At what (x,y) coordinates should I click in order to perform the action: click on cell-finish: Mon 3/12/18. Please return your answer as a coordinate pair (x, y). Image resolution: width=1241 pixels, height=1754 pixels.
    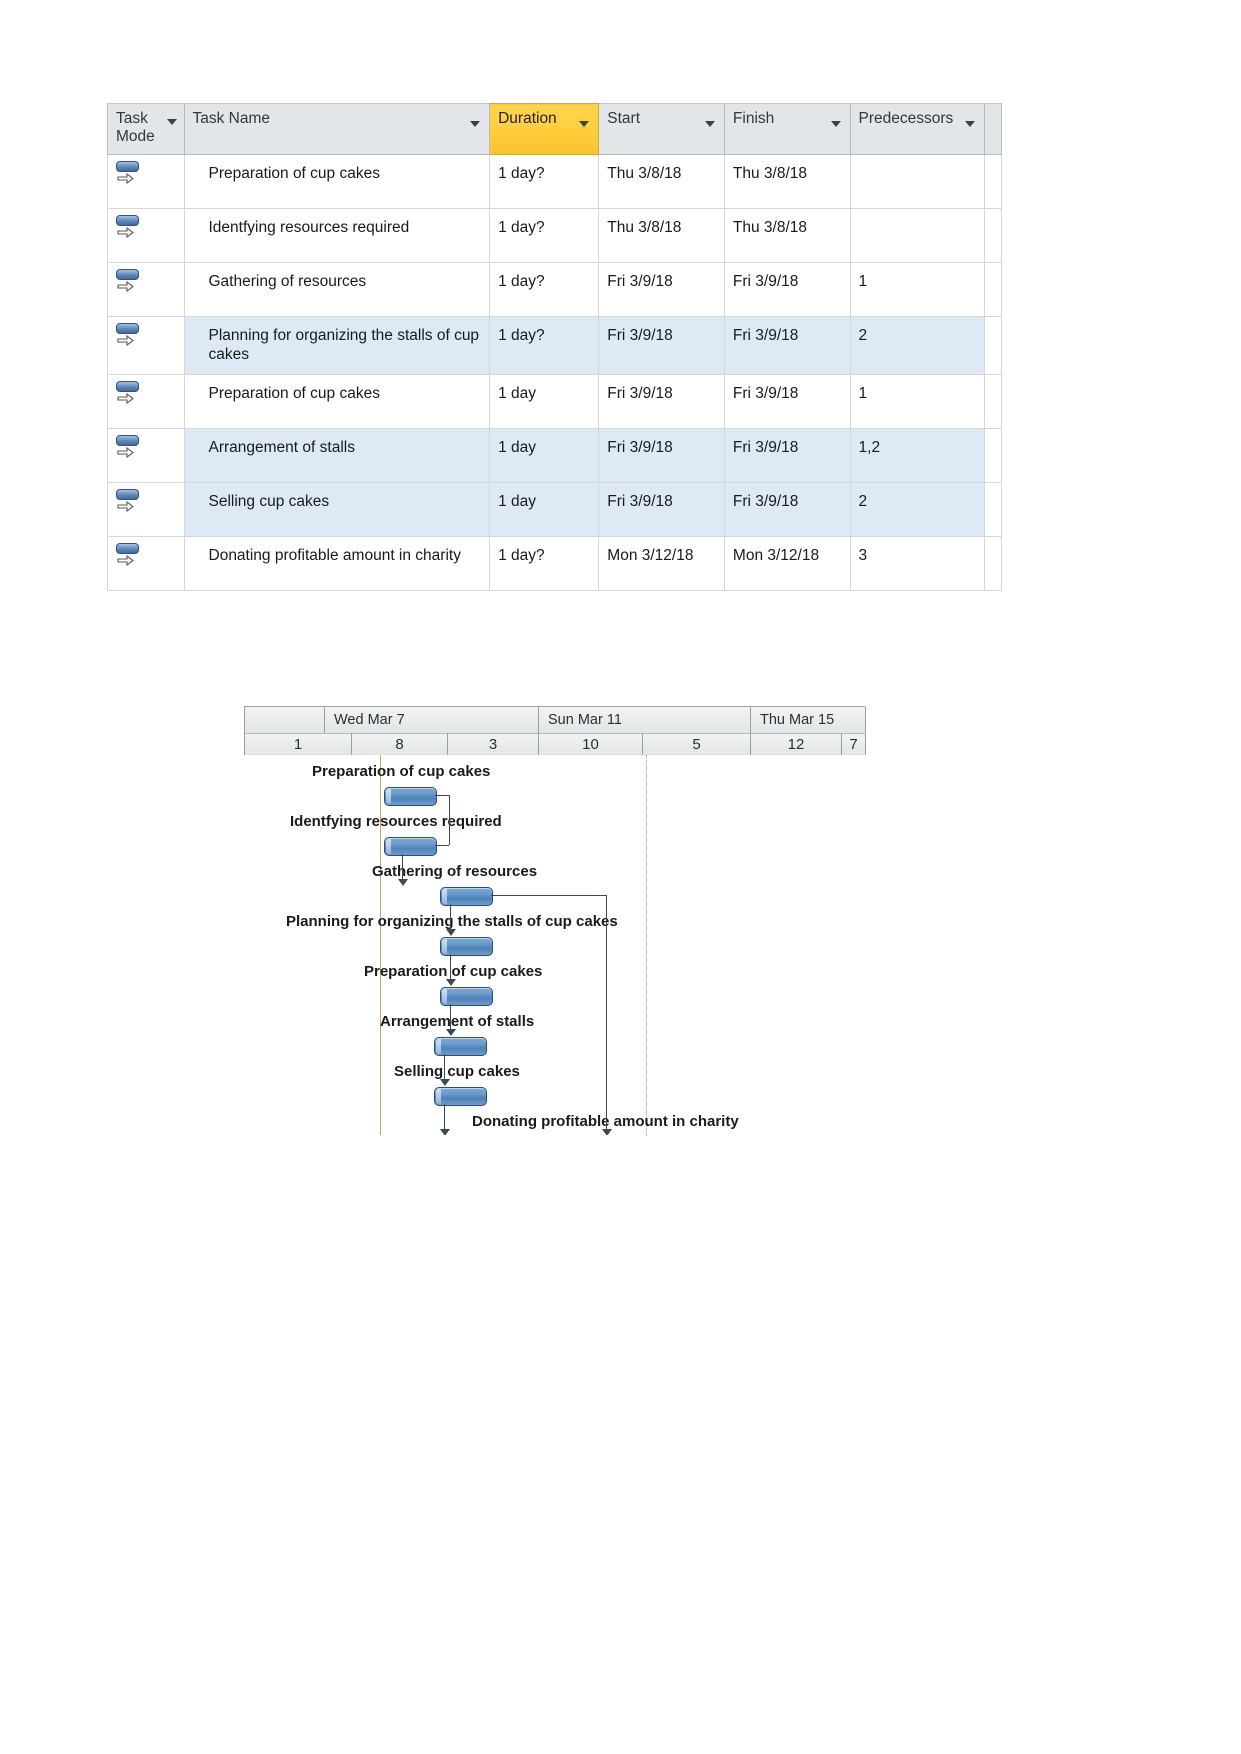
    Looking at the image, I should click on (787, 563).